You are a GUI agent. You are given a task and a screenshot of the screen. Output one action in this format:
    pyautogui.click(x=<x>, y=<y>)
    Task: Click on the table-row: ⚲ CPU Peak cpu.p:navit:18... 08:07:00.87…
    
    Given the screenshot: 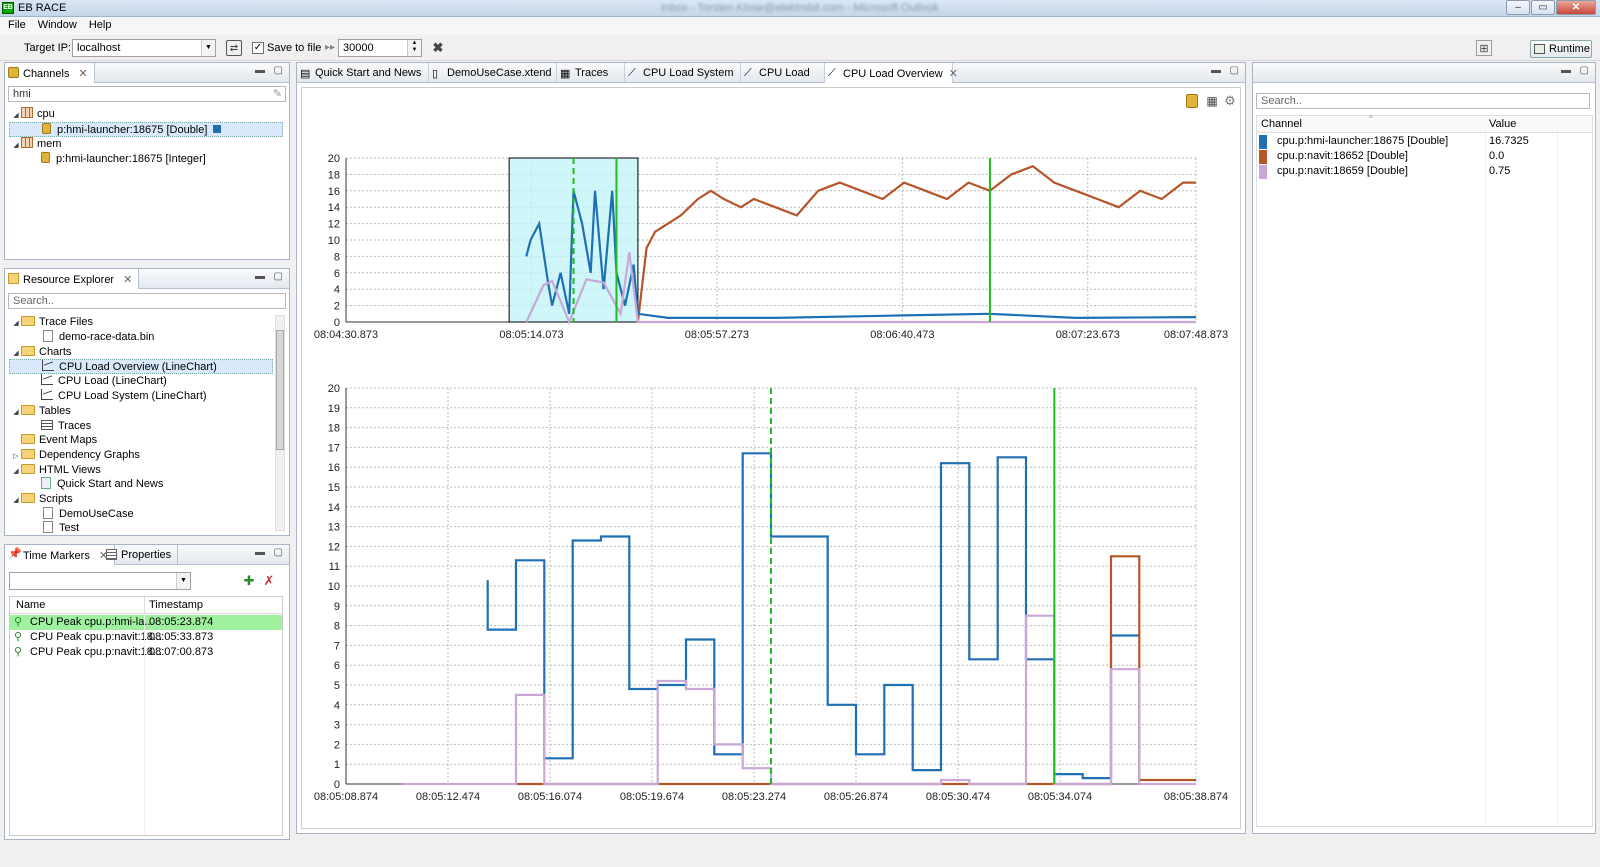 What is the action you would take?
    pyautogui.click(x=146, y=652)
    